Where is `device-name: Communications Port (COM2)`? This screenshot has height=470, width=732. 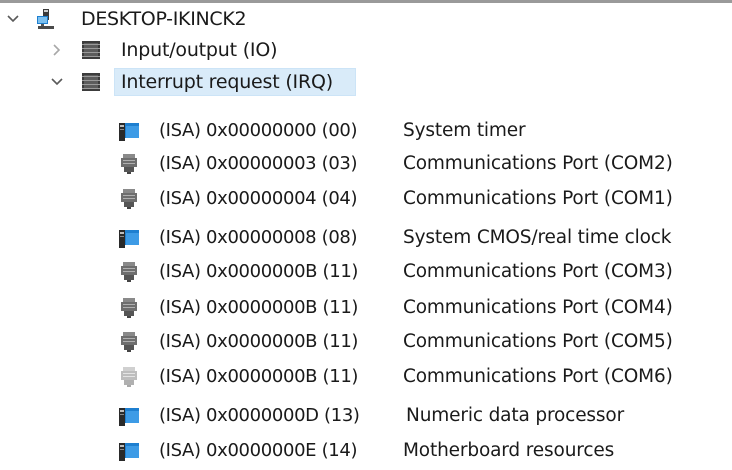
device-name: Communications Port (COM2) is located at coordinates (538, 163).